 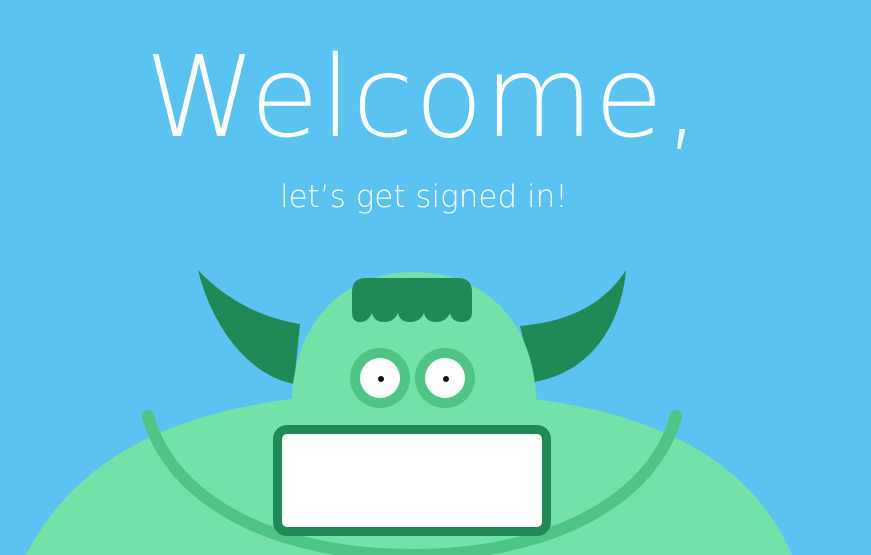 What do you see at coordinates (412, 300) in the screenshot?
I see `hair-tuft` at bounding box center [412, 300].